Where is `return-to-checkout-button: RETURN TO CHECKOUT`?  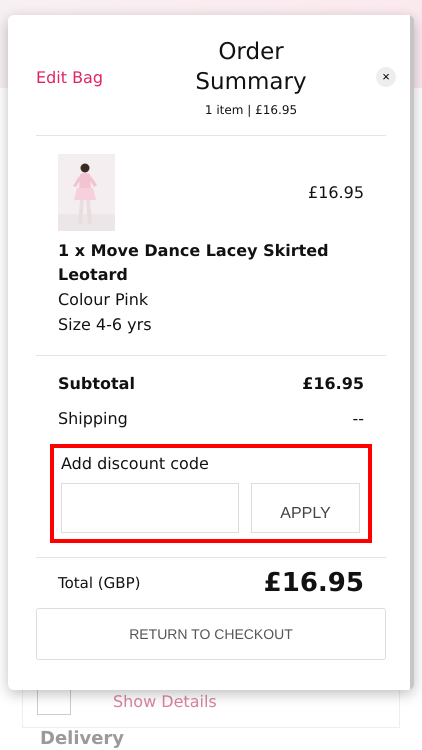 return-to-checkout-button: RETURN TO CHECKOUT is located at coordinates (211, 634).